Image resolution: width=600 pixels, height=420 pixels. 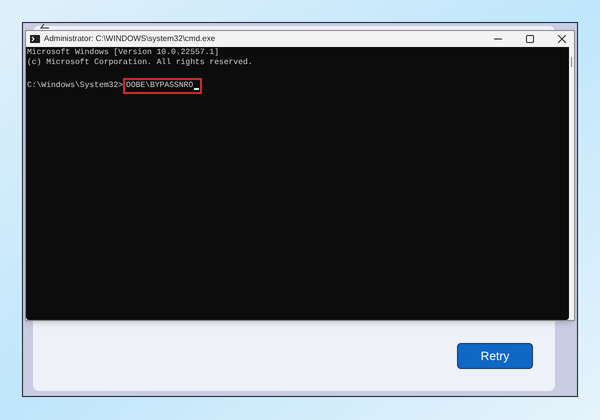 What do you see at coordinates (160, 86) in the screenshot?
I see `typed-command: OOBE\BYPASSNRO` at bounding box center [160, 86].